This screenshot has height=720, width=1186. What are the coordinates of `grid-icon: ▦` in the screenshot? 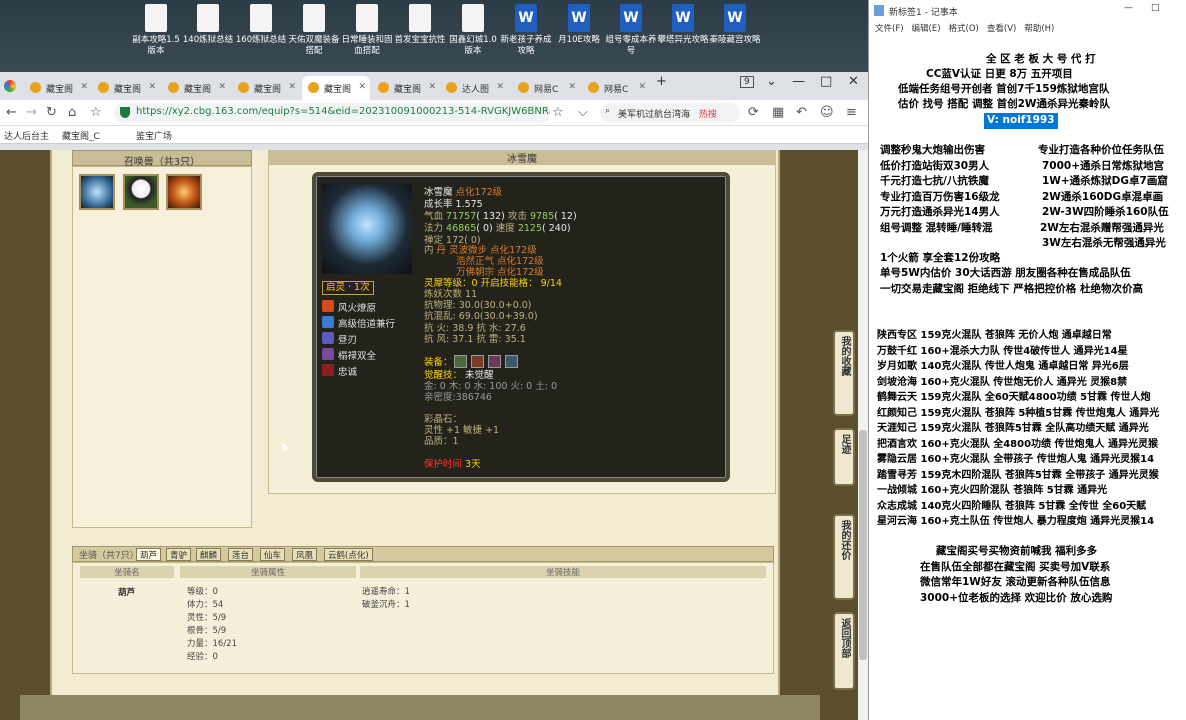 It's located at (778, 112).